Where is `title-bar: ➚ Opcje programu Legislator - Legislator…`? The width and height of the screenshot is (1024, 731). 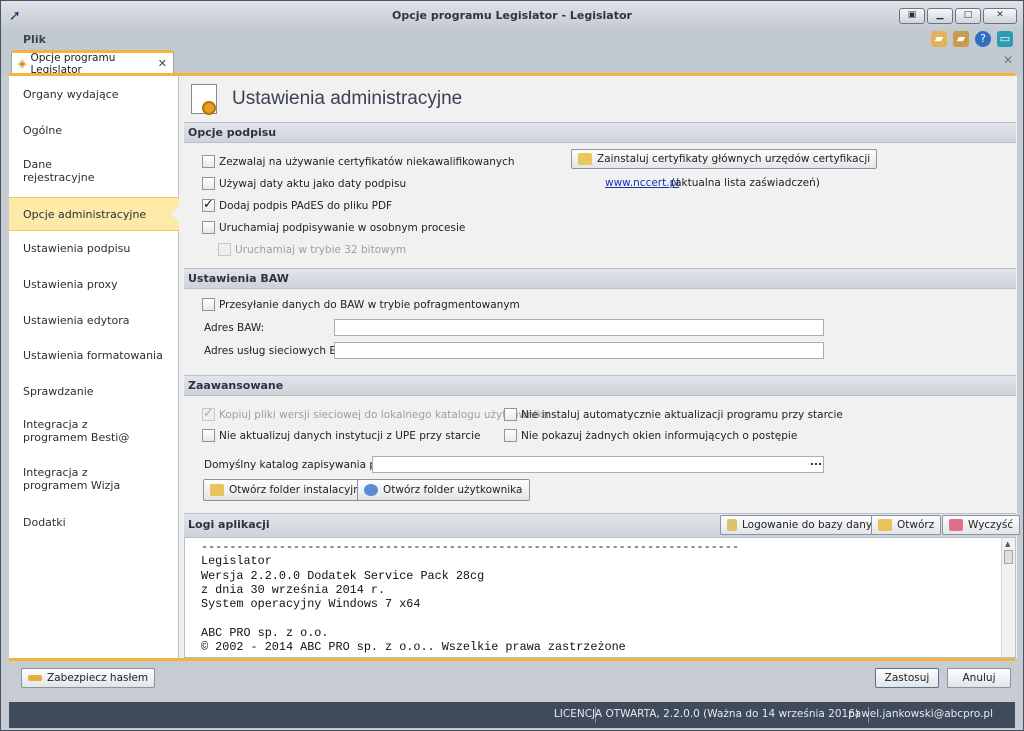 title-bar: ➚ Opcje programu Legislator - Legislator… is located at coordinates (512, 16).